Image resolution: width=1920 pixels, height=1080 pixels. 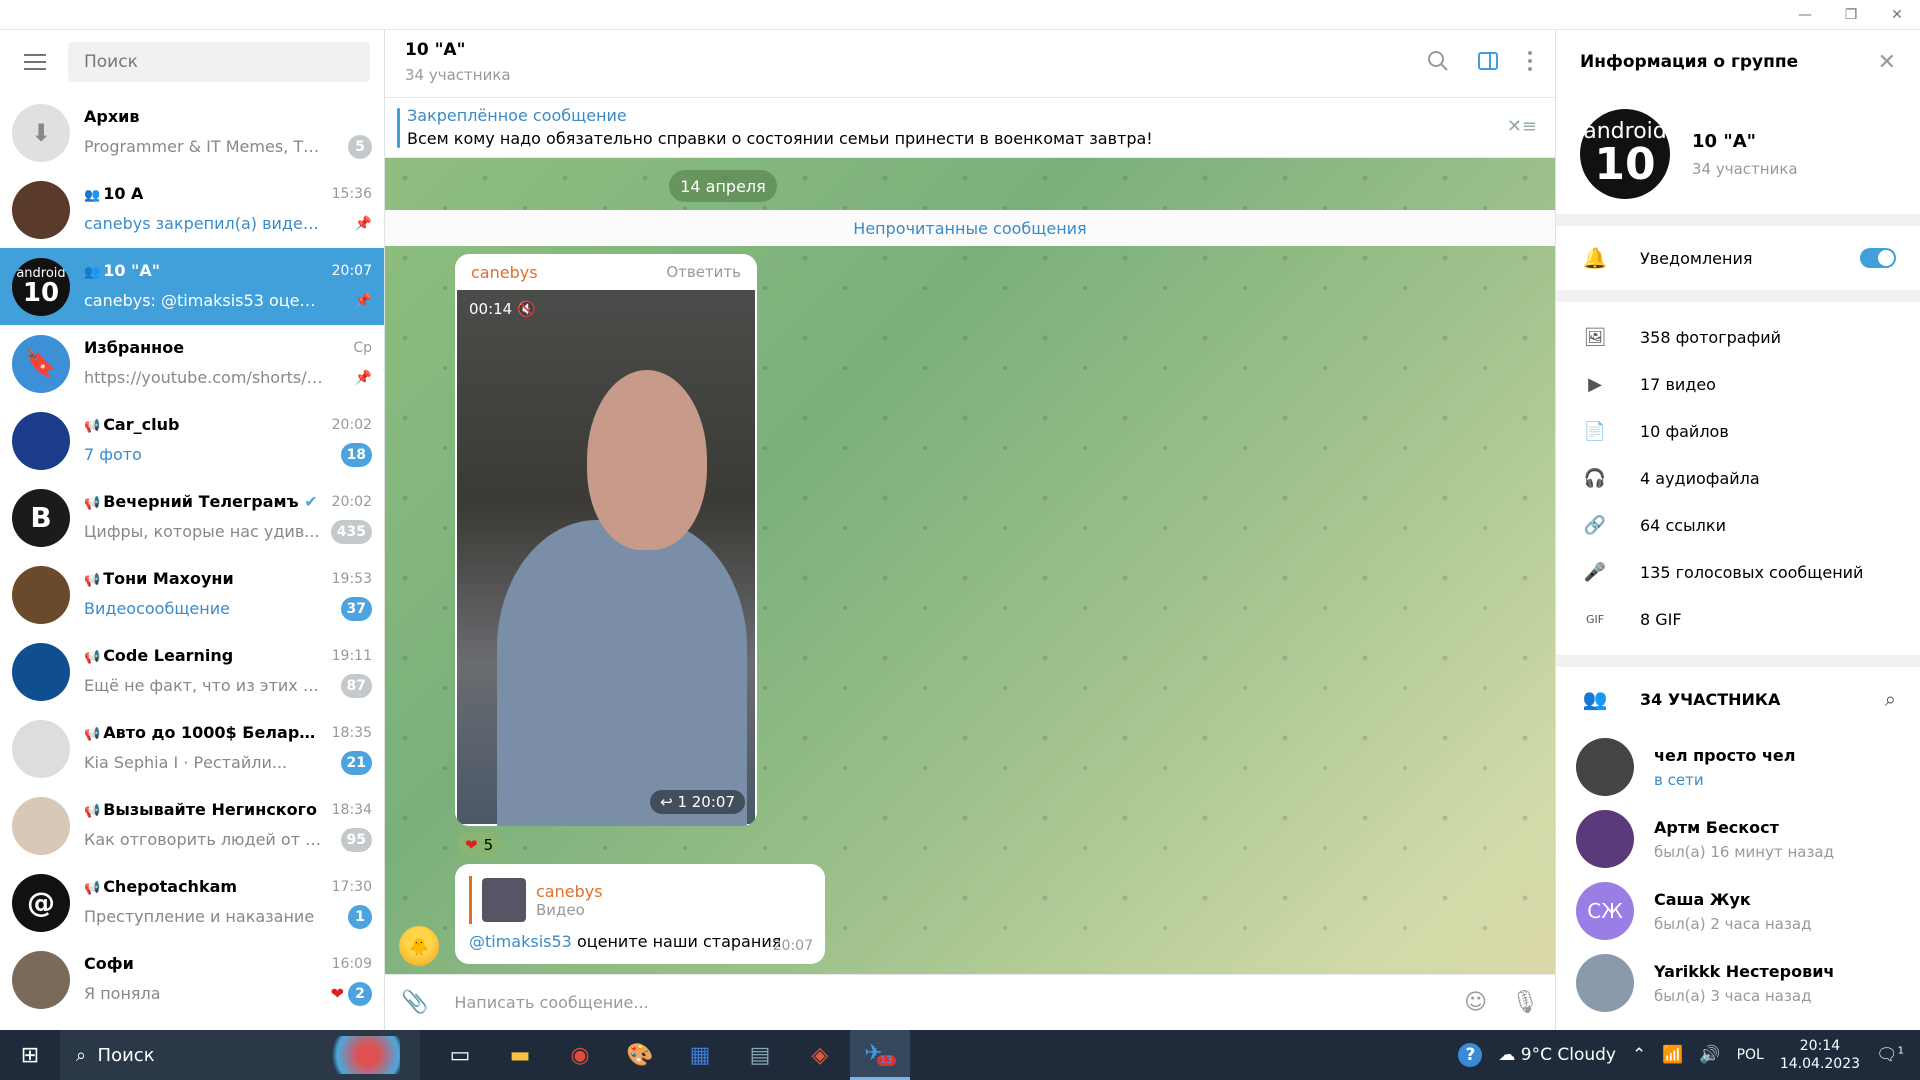 I want to click on minimize-button: —, so click(x=1805, y=15).